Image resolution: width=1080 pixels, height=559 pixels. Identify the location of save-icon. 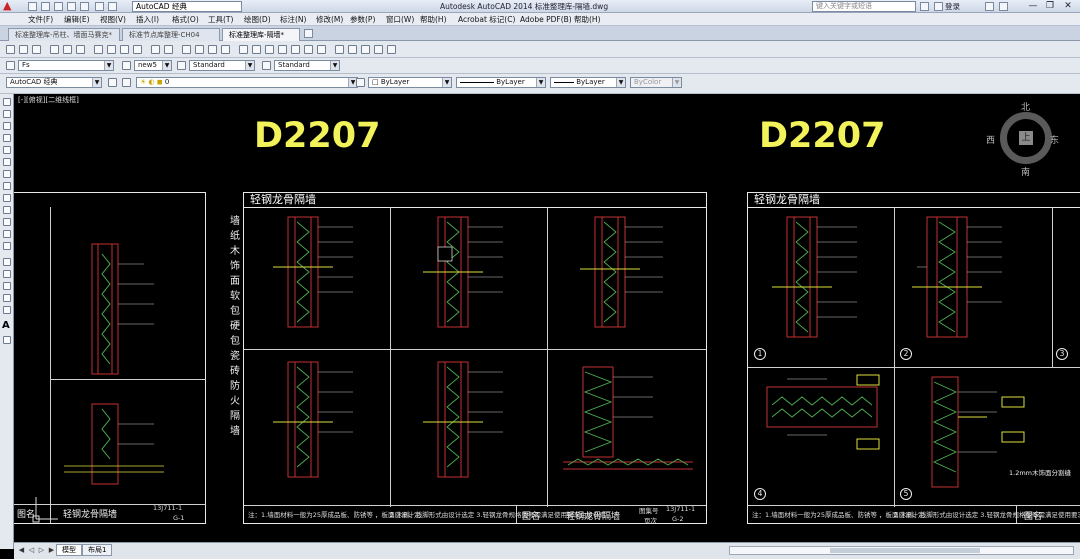
(58, 6).